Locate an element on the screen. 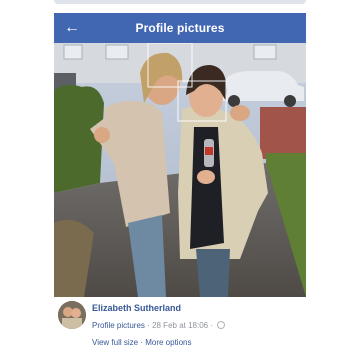  album-link: Profile pictures is located at coordinates (118, 325).